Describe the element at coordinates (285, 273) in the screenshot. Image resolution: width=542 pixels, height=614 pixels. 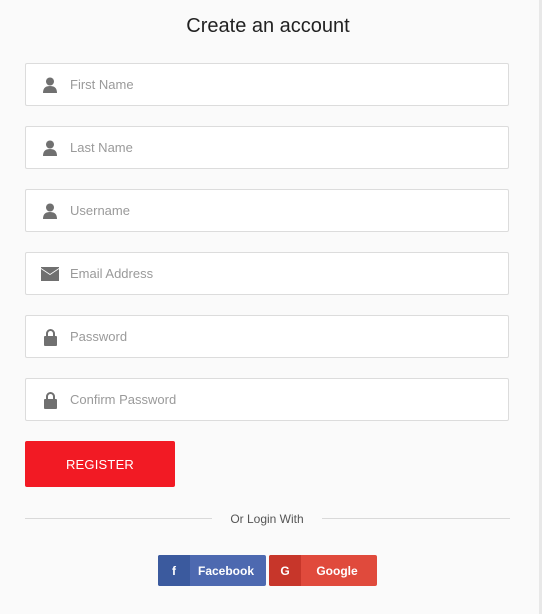
I see `email-input` at that location.